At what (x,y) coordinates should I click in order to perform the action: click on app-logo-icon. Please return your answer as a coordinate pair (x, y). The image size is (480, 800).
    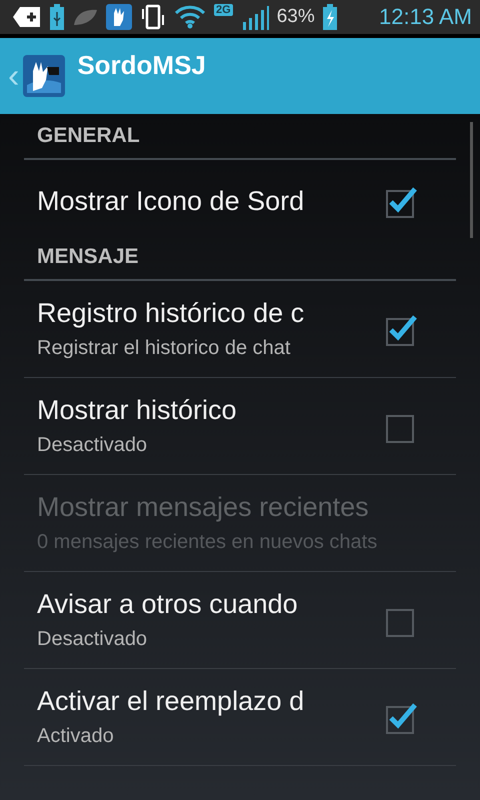
    Looking at the image, I should click on (44, 76).